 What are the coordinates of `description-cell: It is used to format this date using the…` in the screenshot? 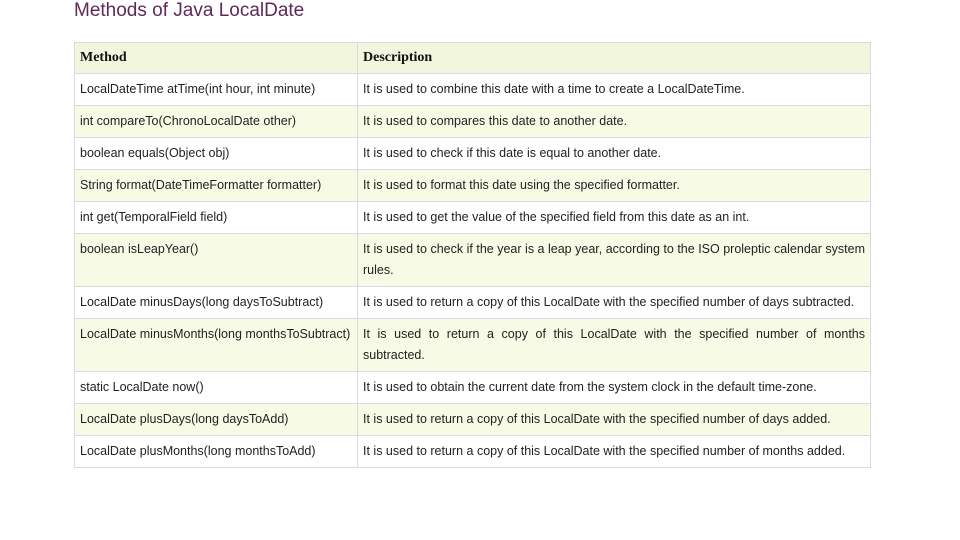 It's located at (614, 185).